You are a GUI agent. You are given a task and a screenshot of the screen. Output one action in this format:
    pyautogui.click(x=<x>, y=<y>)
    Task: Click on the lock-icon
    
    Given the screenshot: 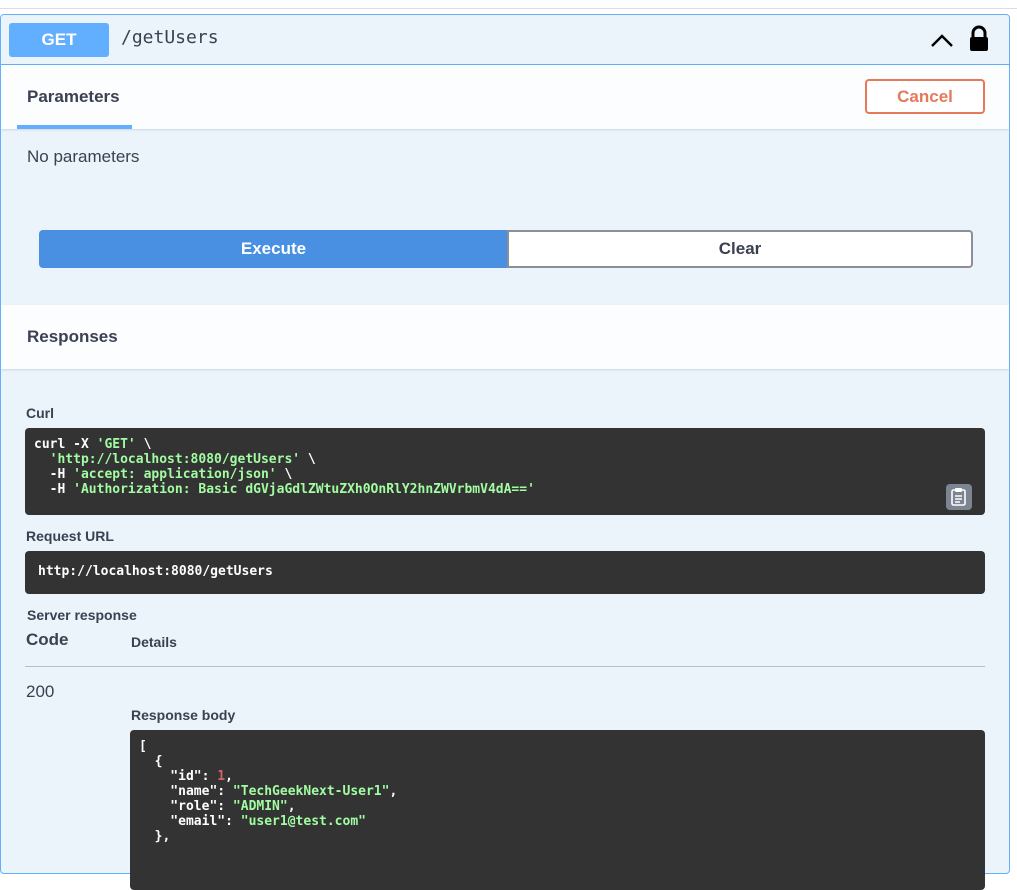 What is the action you would take?
    pyautogui.click(x=979, y=39)
    